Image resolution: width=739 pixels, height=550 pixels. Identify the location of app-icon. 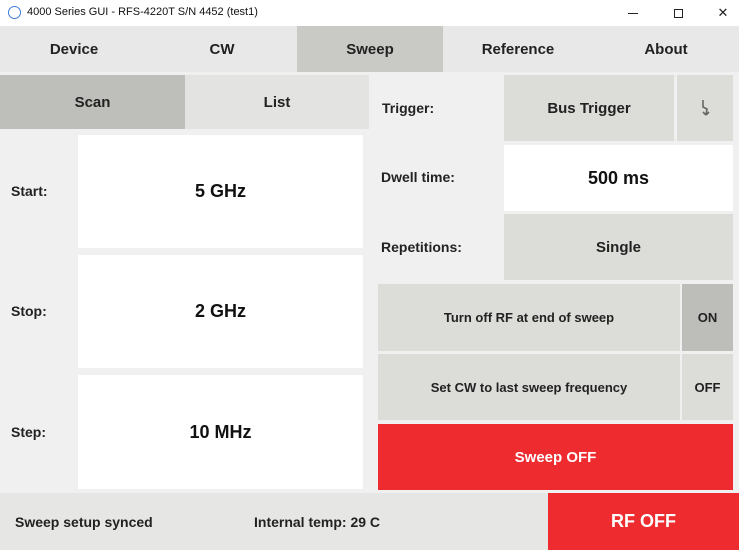
(14, 12).